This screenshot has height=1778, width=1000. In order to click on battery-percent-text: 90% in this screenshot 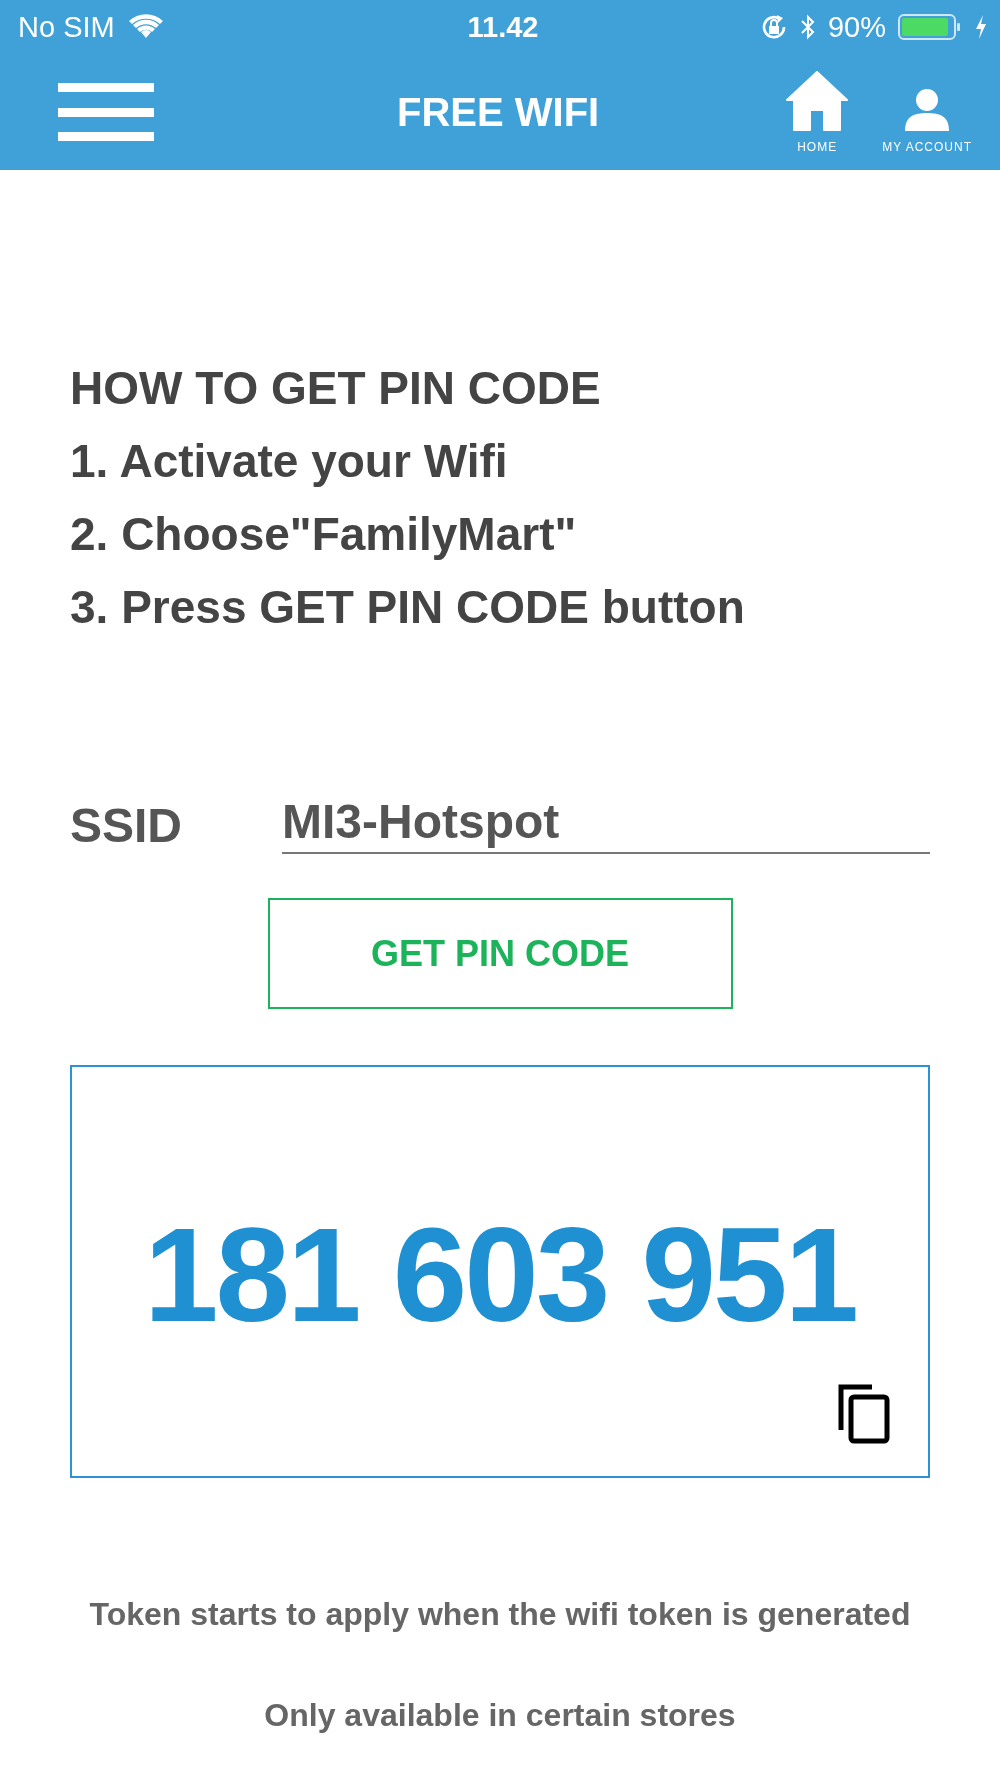, I will do `click(856, 27)`.